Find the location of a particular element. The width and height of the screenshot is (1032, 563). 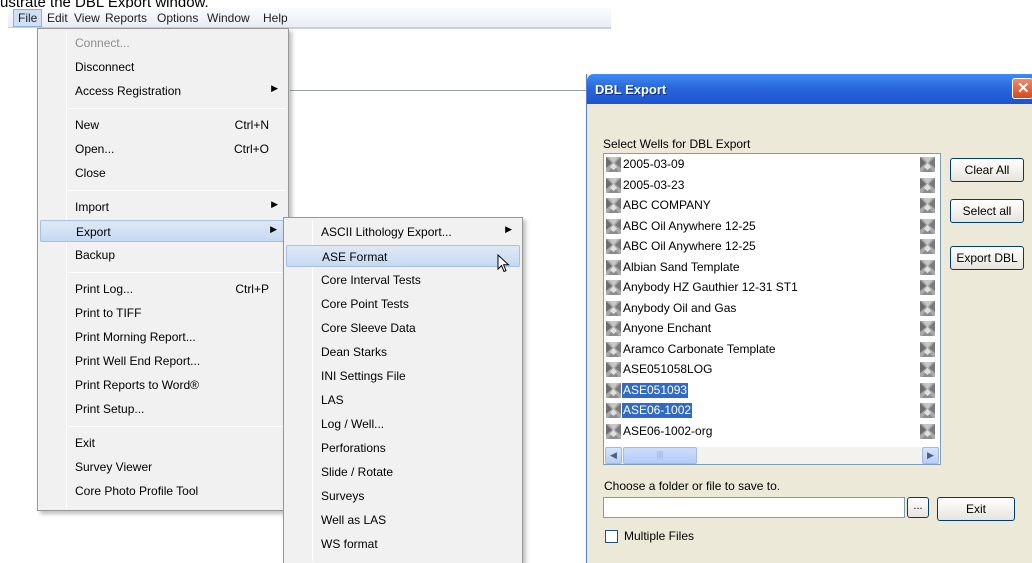

close-icon: ✕ is located at coordinates (1023, 88).